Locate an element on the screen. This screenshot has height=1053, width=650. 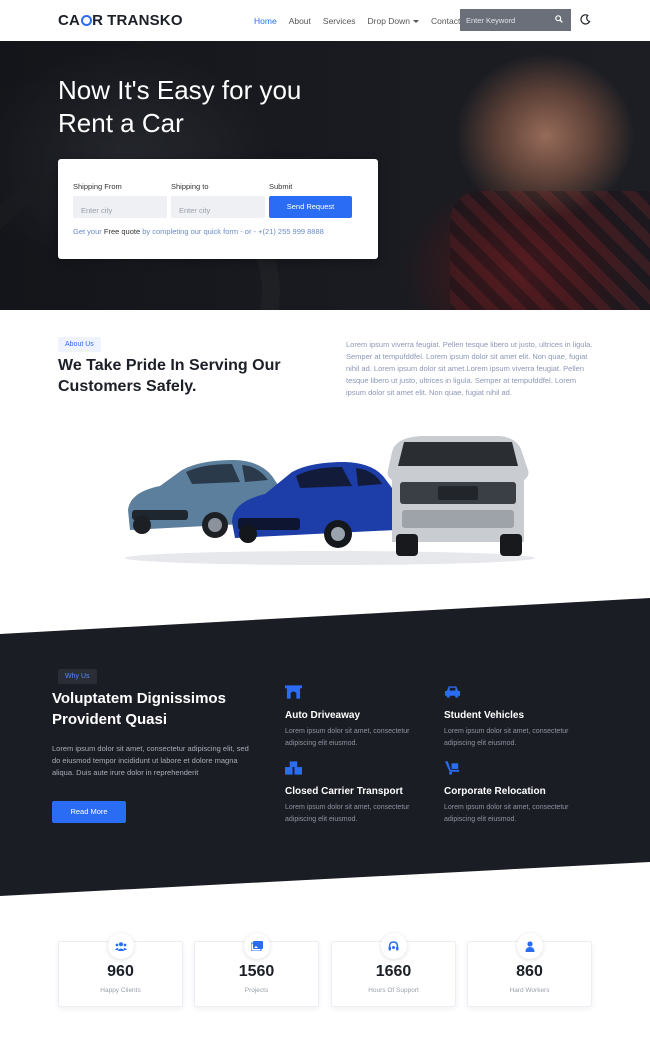
nav-home: Home is located at coordinates (265, 21).